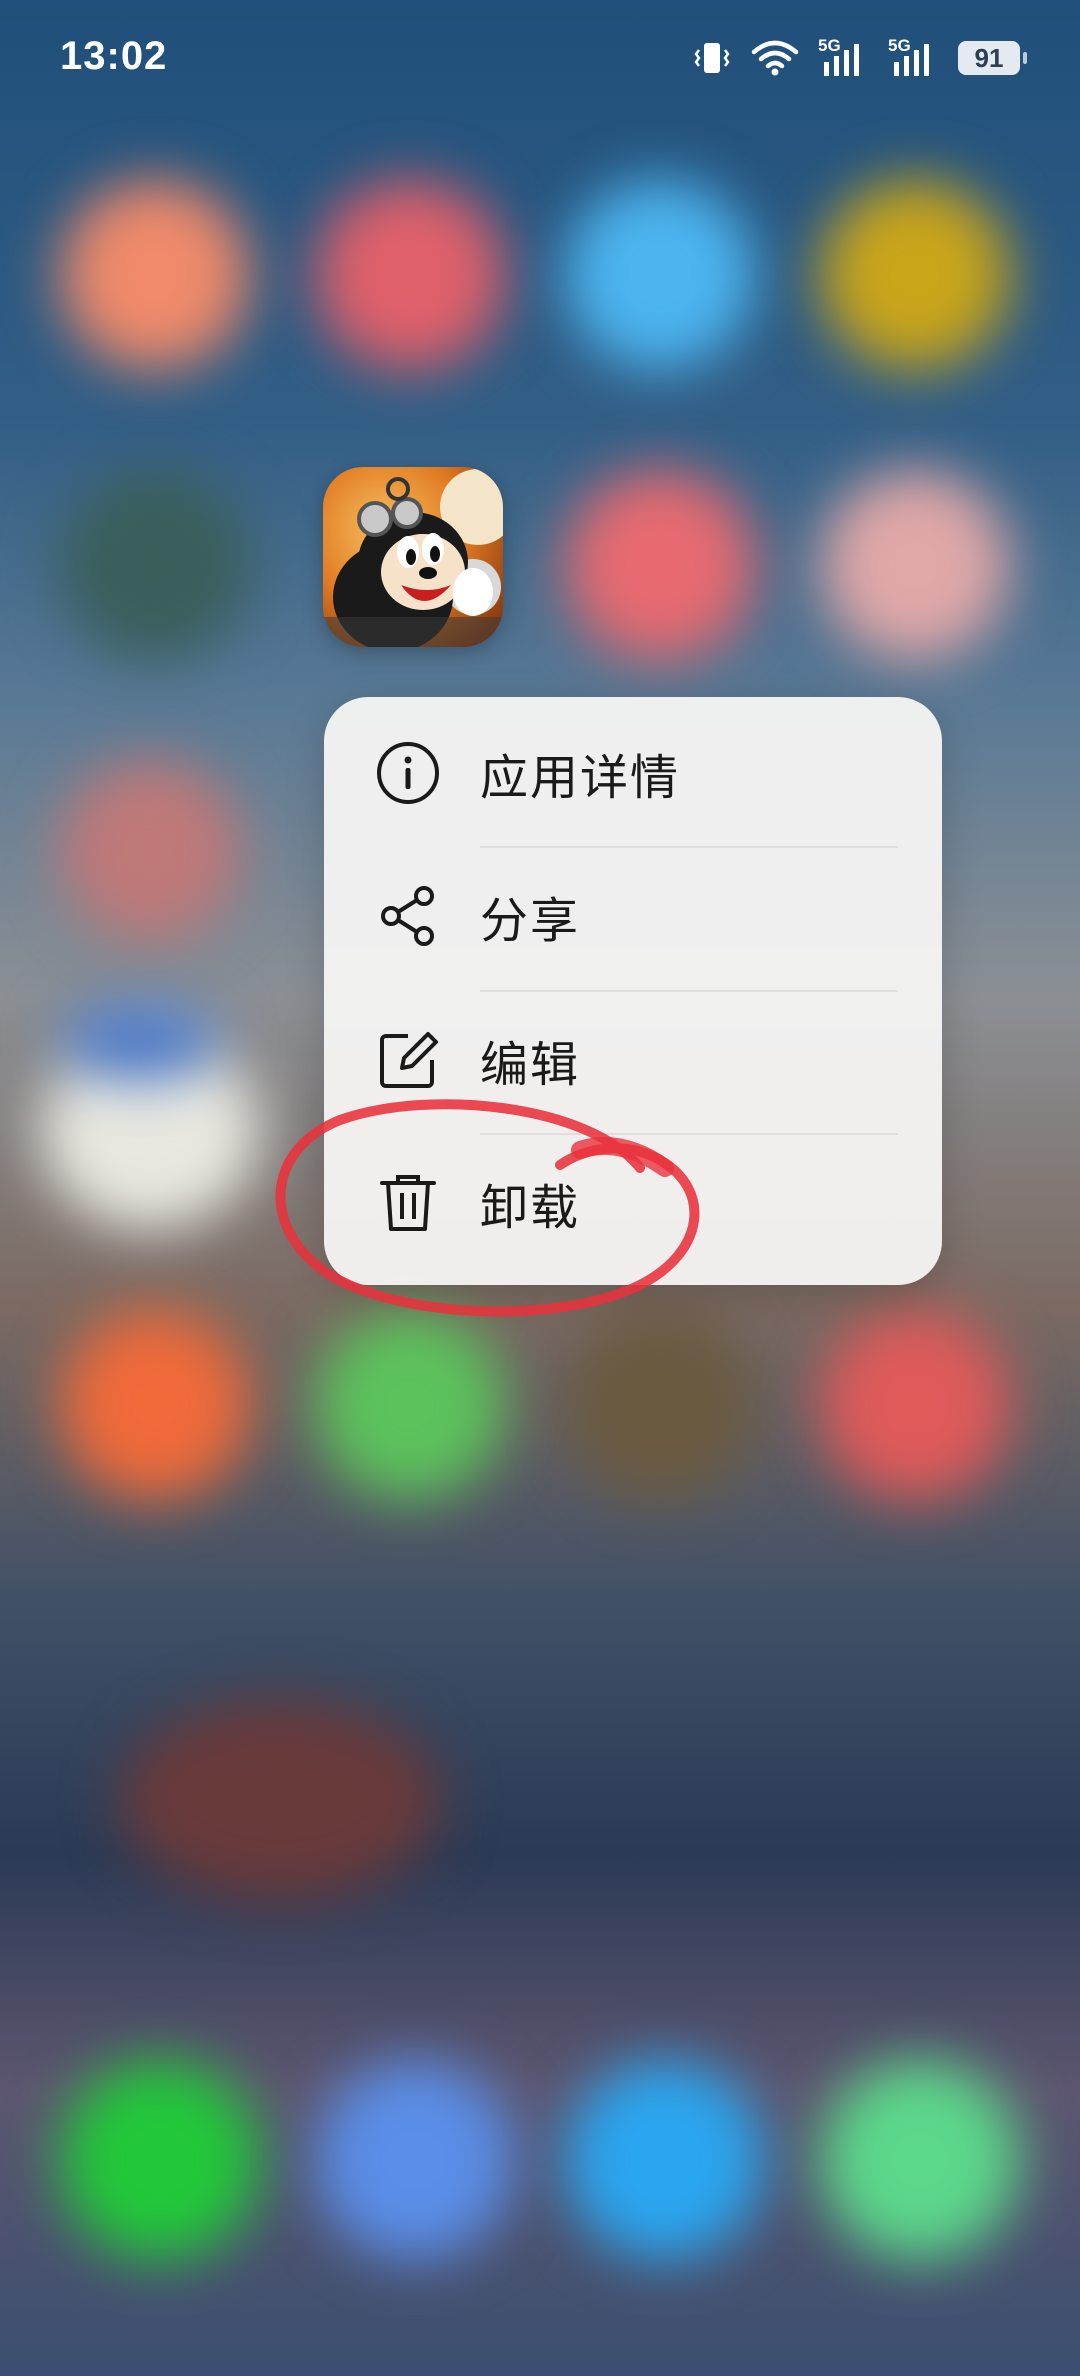 Image resolution: width=1080 pixels, height=2376 pixels. What do you see at coordinates (114, 56) in the screenshot?
I see `status-time: 13:02` at bounding box center [114, 56].